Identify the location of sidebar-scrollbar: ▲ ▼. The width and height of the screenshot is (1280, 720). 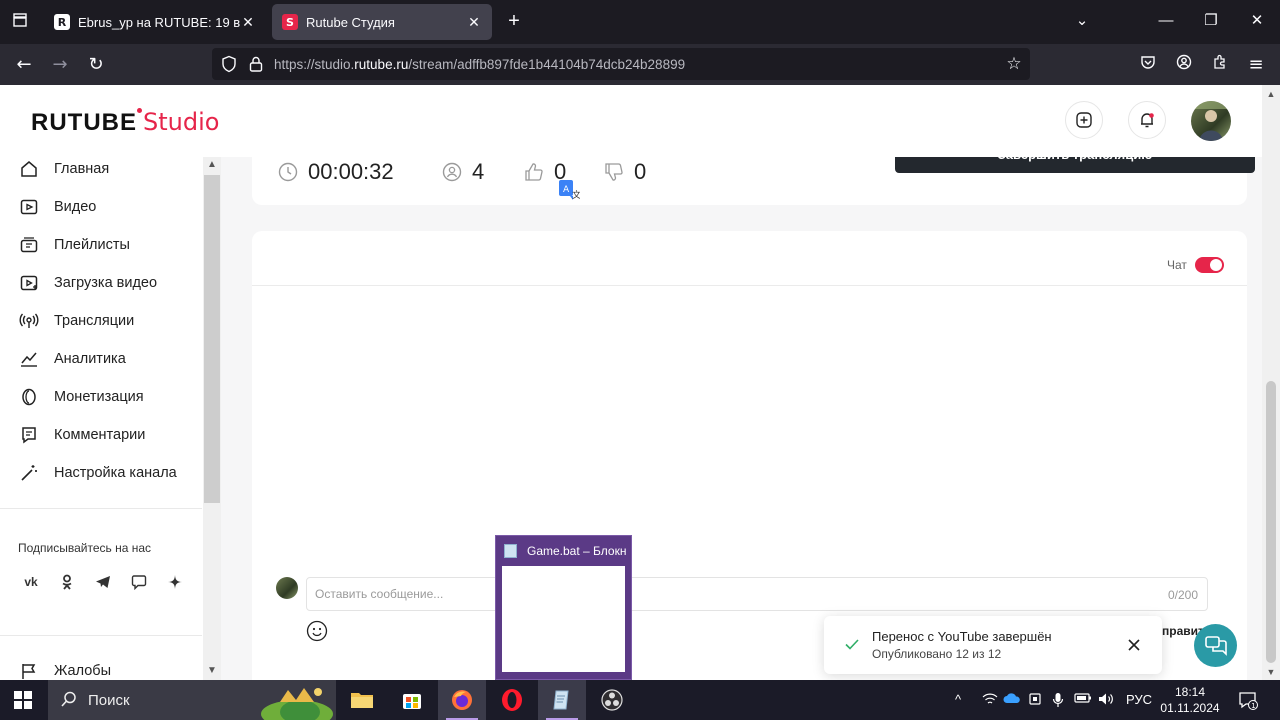
(212, 418).